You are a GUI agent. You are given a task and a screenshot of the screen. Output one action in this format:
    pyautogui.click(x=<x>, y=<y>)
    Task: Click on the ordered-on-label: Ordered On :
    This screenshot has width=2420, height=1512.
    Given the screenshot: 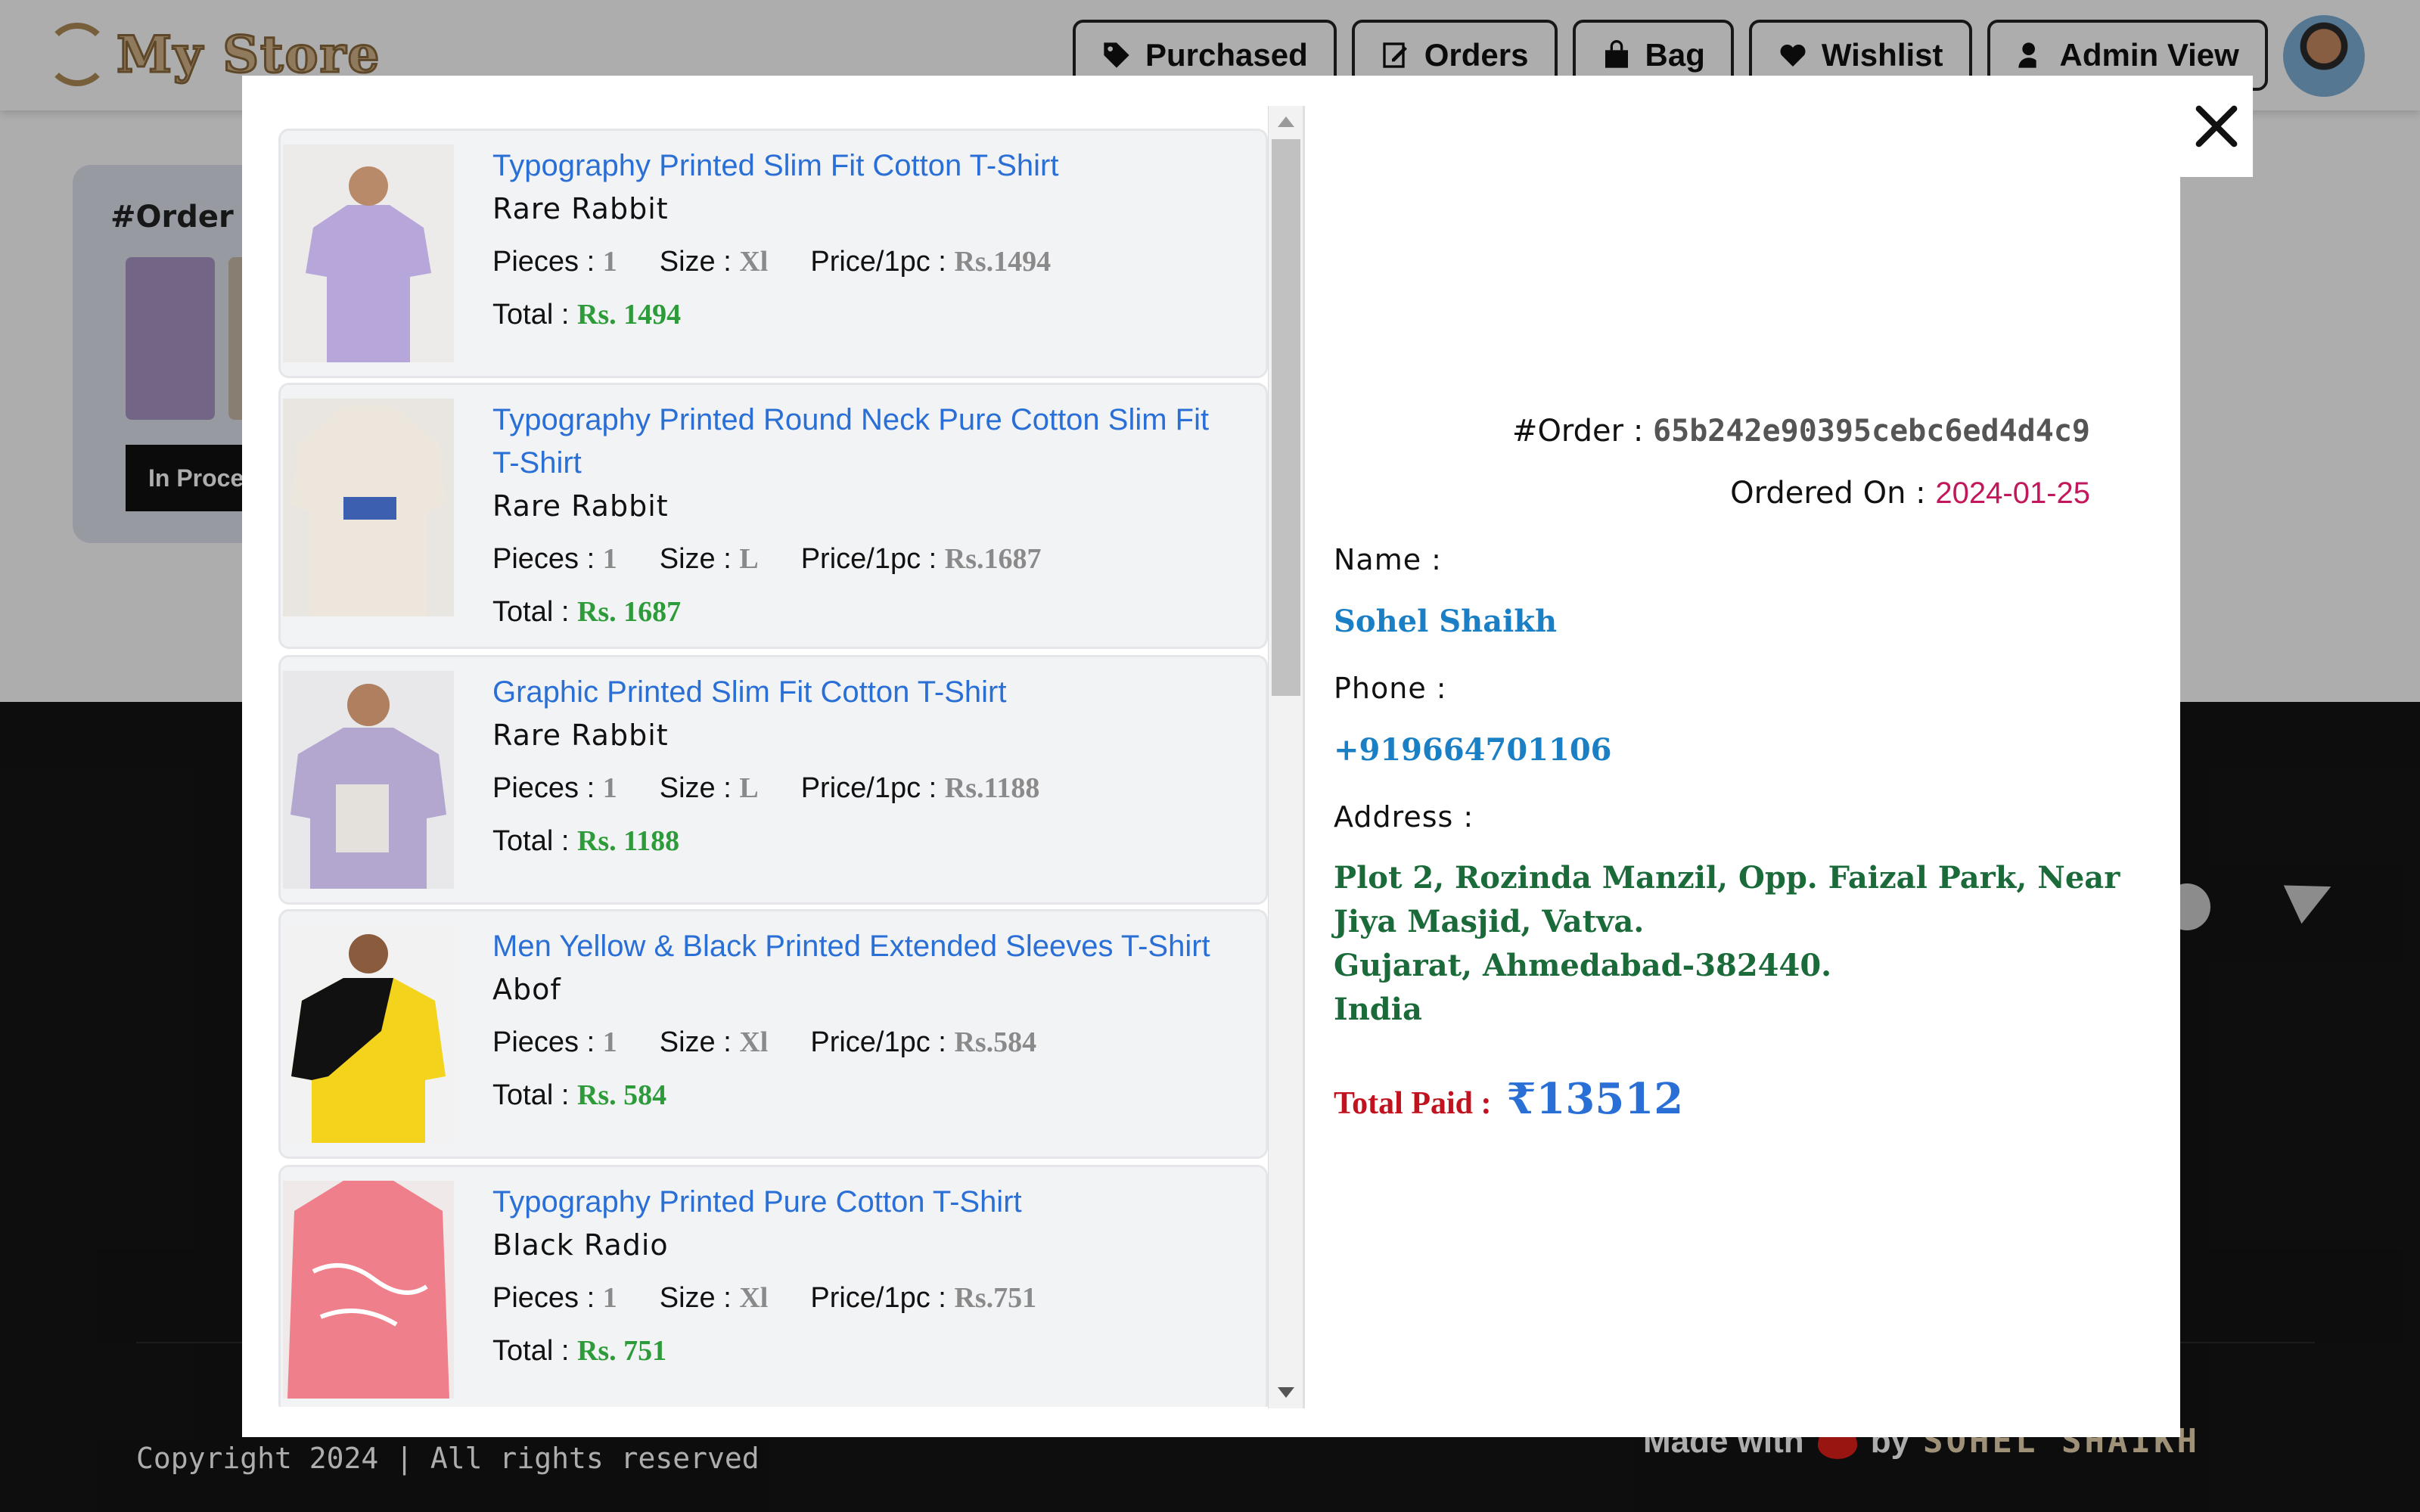 What is the action you would take?
    pyautogui.click(x=1828, y=493)
    